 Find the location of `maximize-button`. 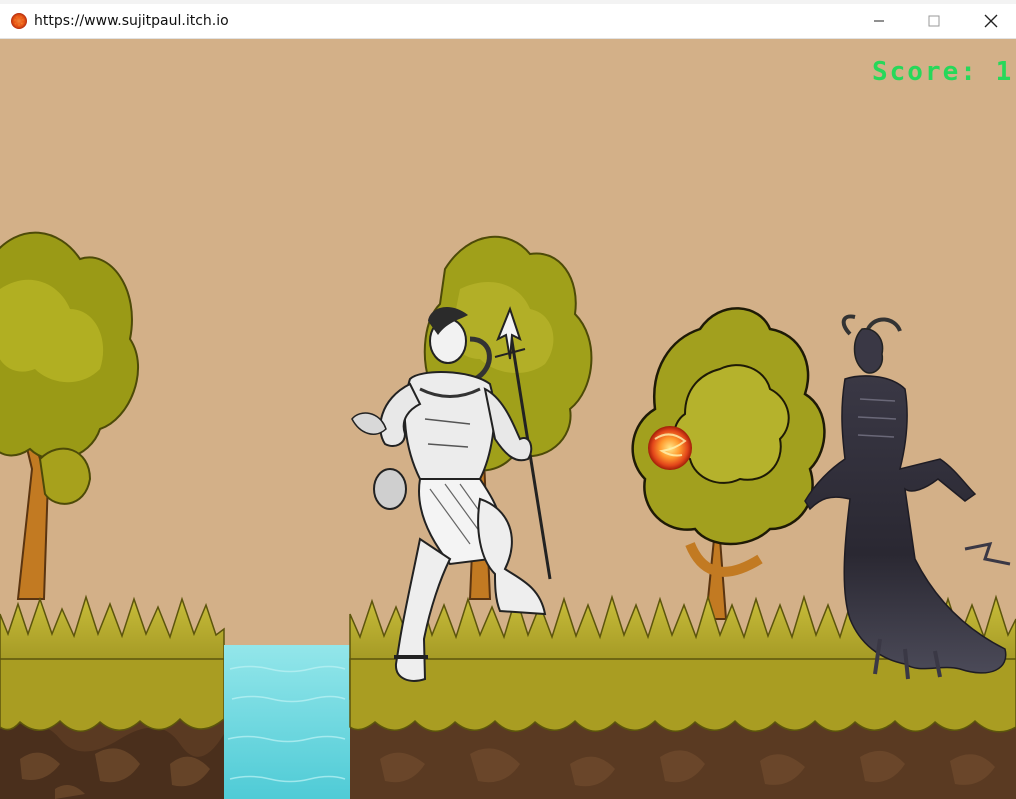

maximize-button is located at coordinates (934, 21).